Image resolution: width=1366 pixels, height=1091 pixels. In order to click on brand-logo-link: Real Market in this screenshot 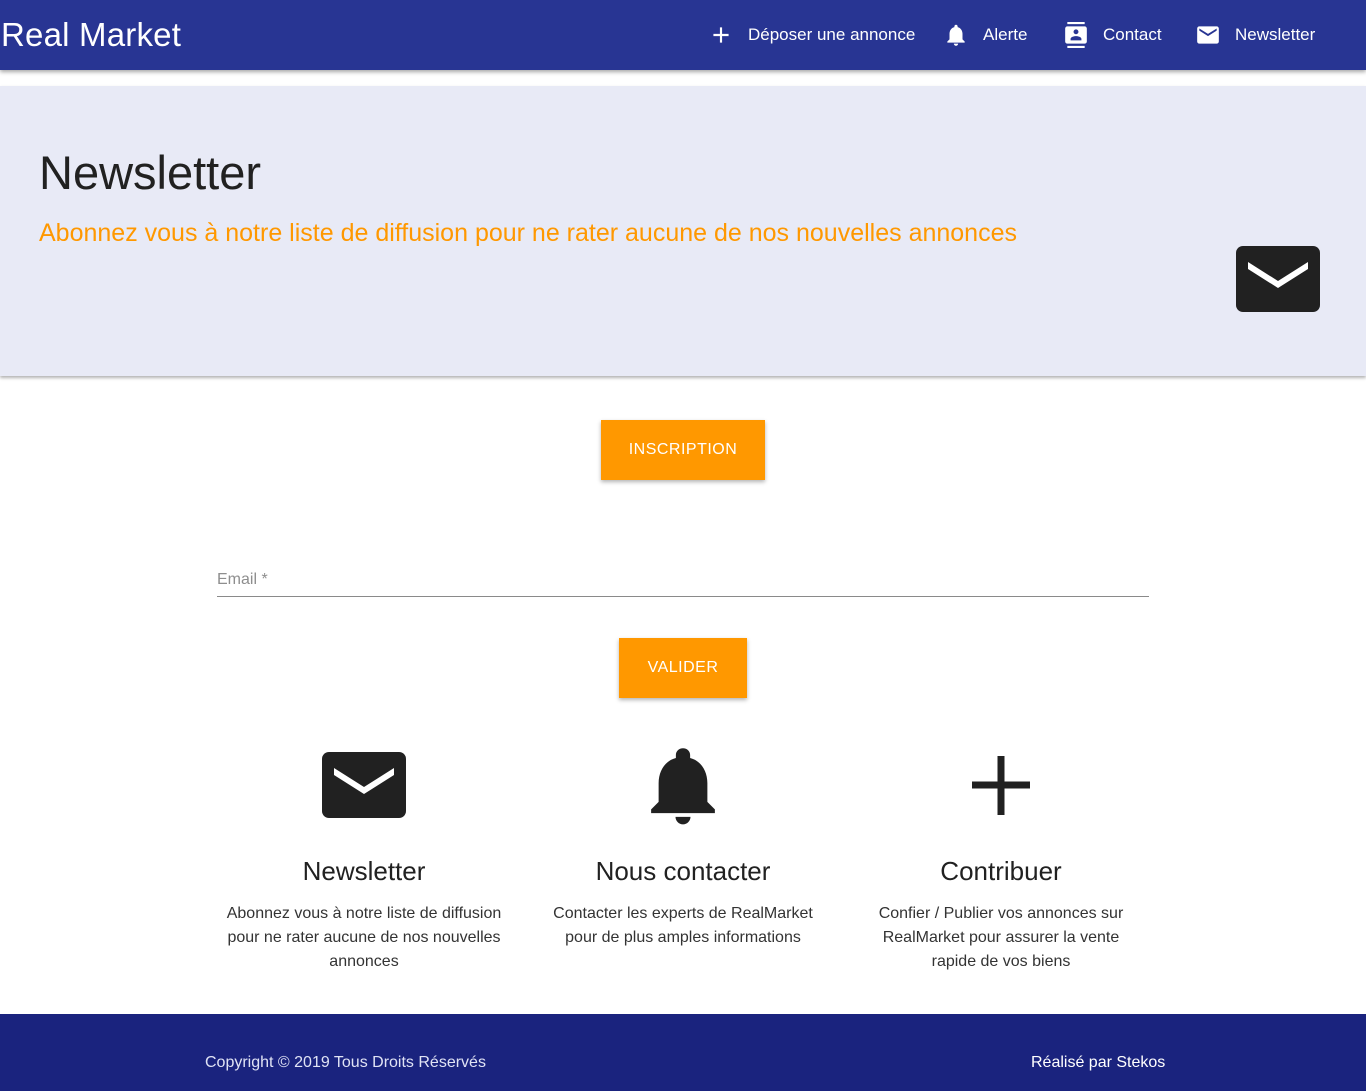, I will do `click(91, 35)`.